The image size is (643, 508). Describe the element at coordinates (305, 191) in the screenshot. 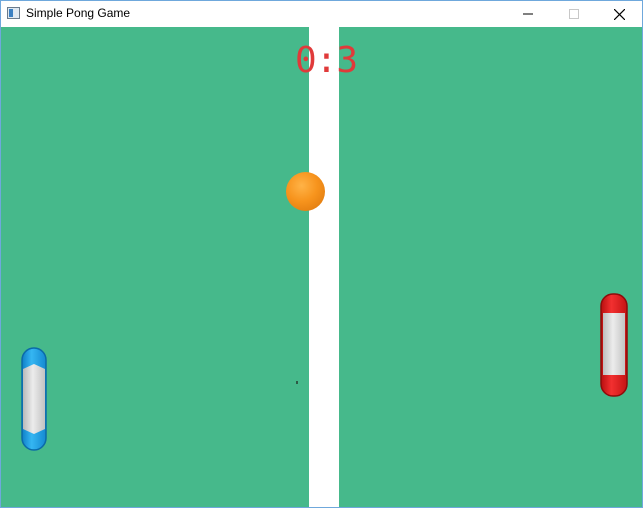

I see `ball` at that location.